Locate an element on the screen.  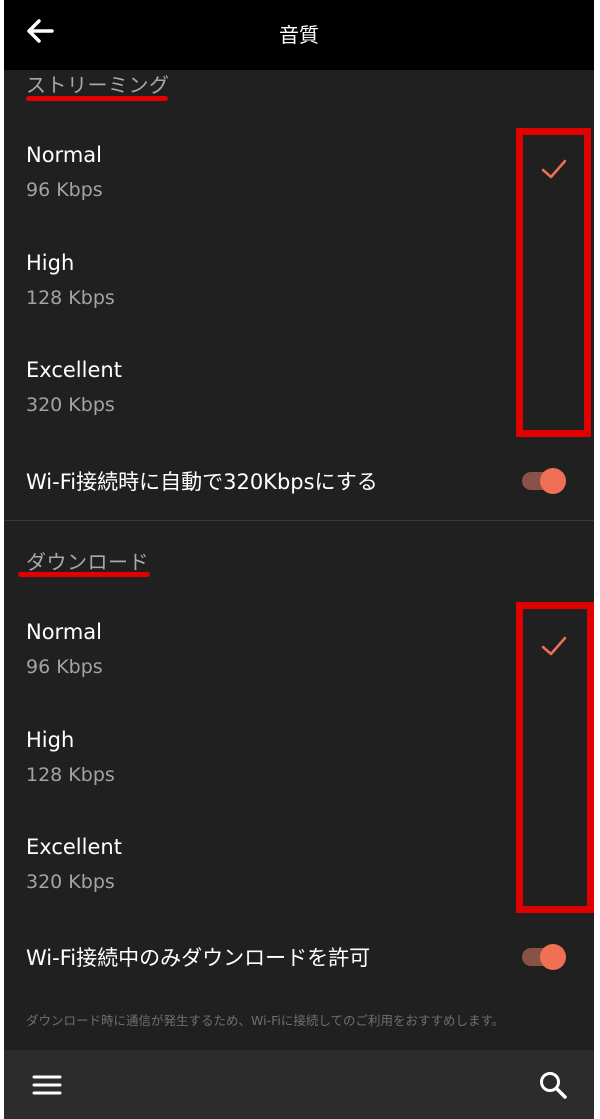
page-title: 音質 is located at coordinates (299, 35).